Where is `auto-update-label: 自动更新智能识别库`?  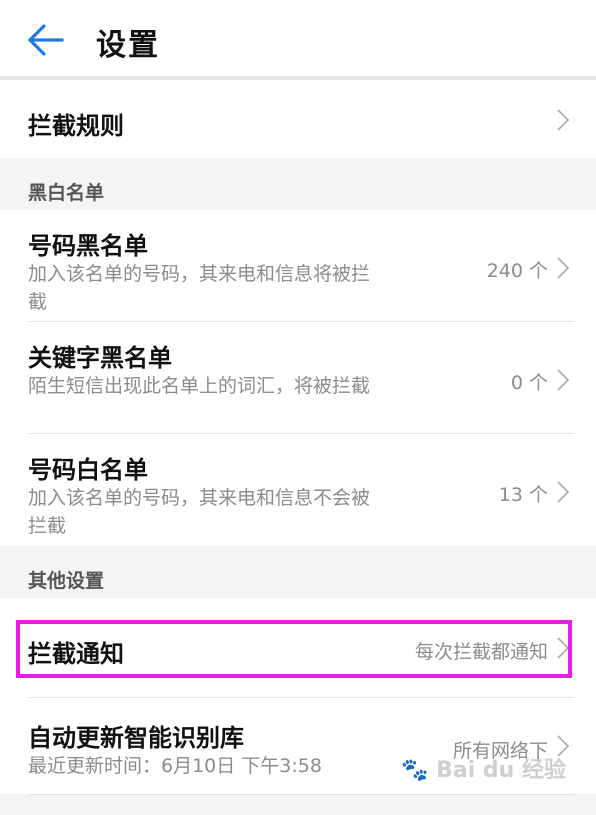
auto-update-label: 自动更新智能识别库 is located at coordinates (136, 738).